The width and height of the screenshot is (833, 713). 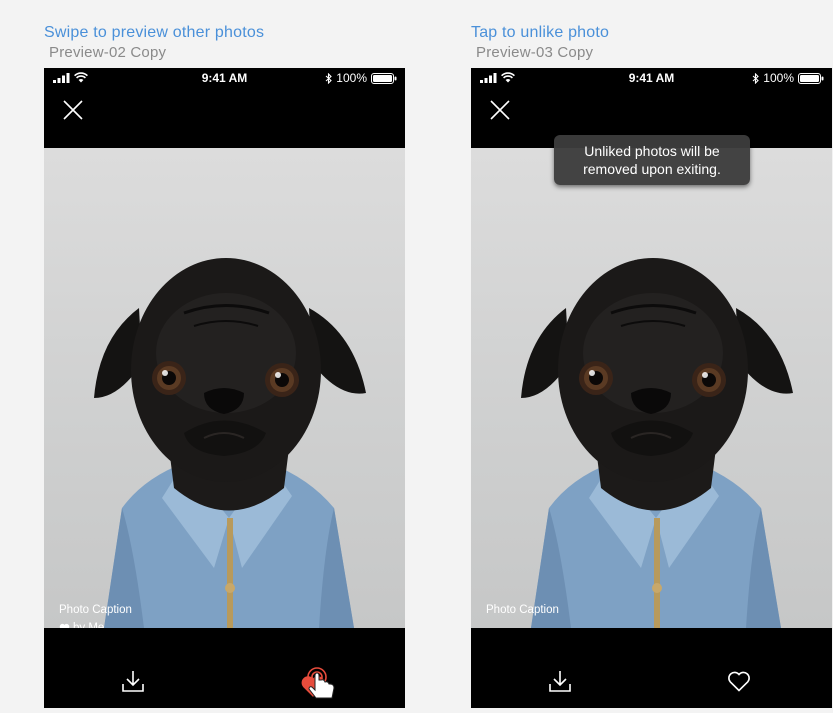 What do you see at coordinates (154, 32) in the screenshot?
I see `artboard-title: Swipe to preview other photos` at bounding box center [154, 32].